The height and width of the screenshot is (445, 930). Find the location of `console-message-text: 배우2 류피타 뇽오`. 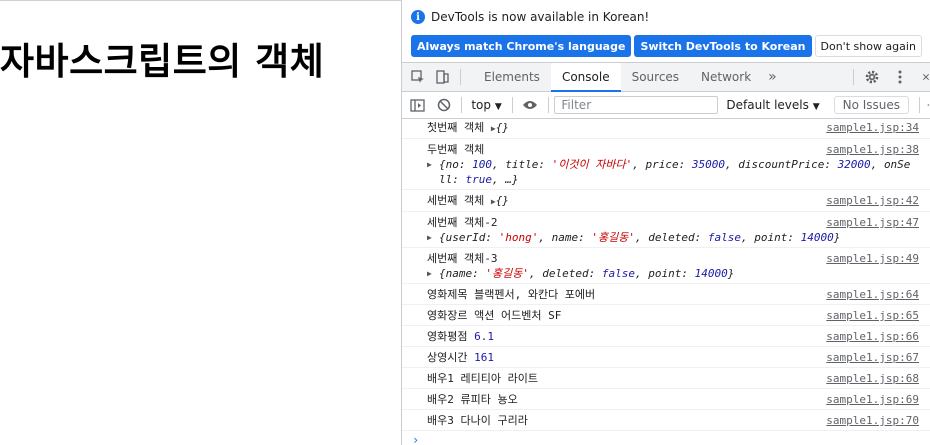

console-message-text: 배우2 류피타 뇽오 is located at coordinates (472, 399).